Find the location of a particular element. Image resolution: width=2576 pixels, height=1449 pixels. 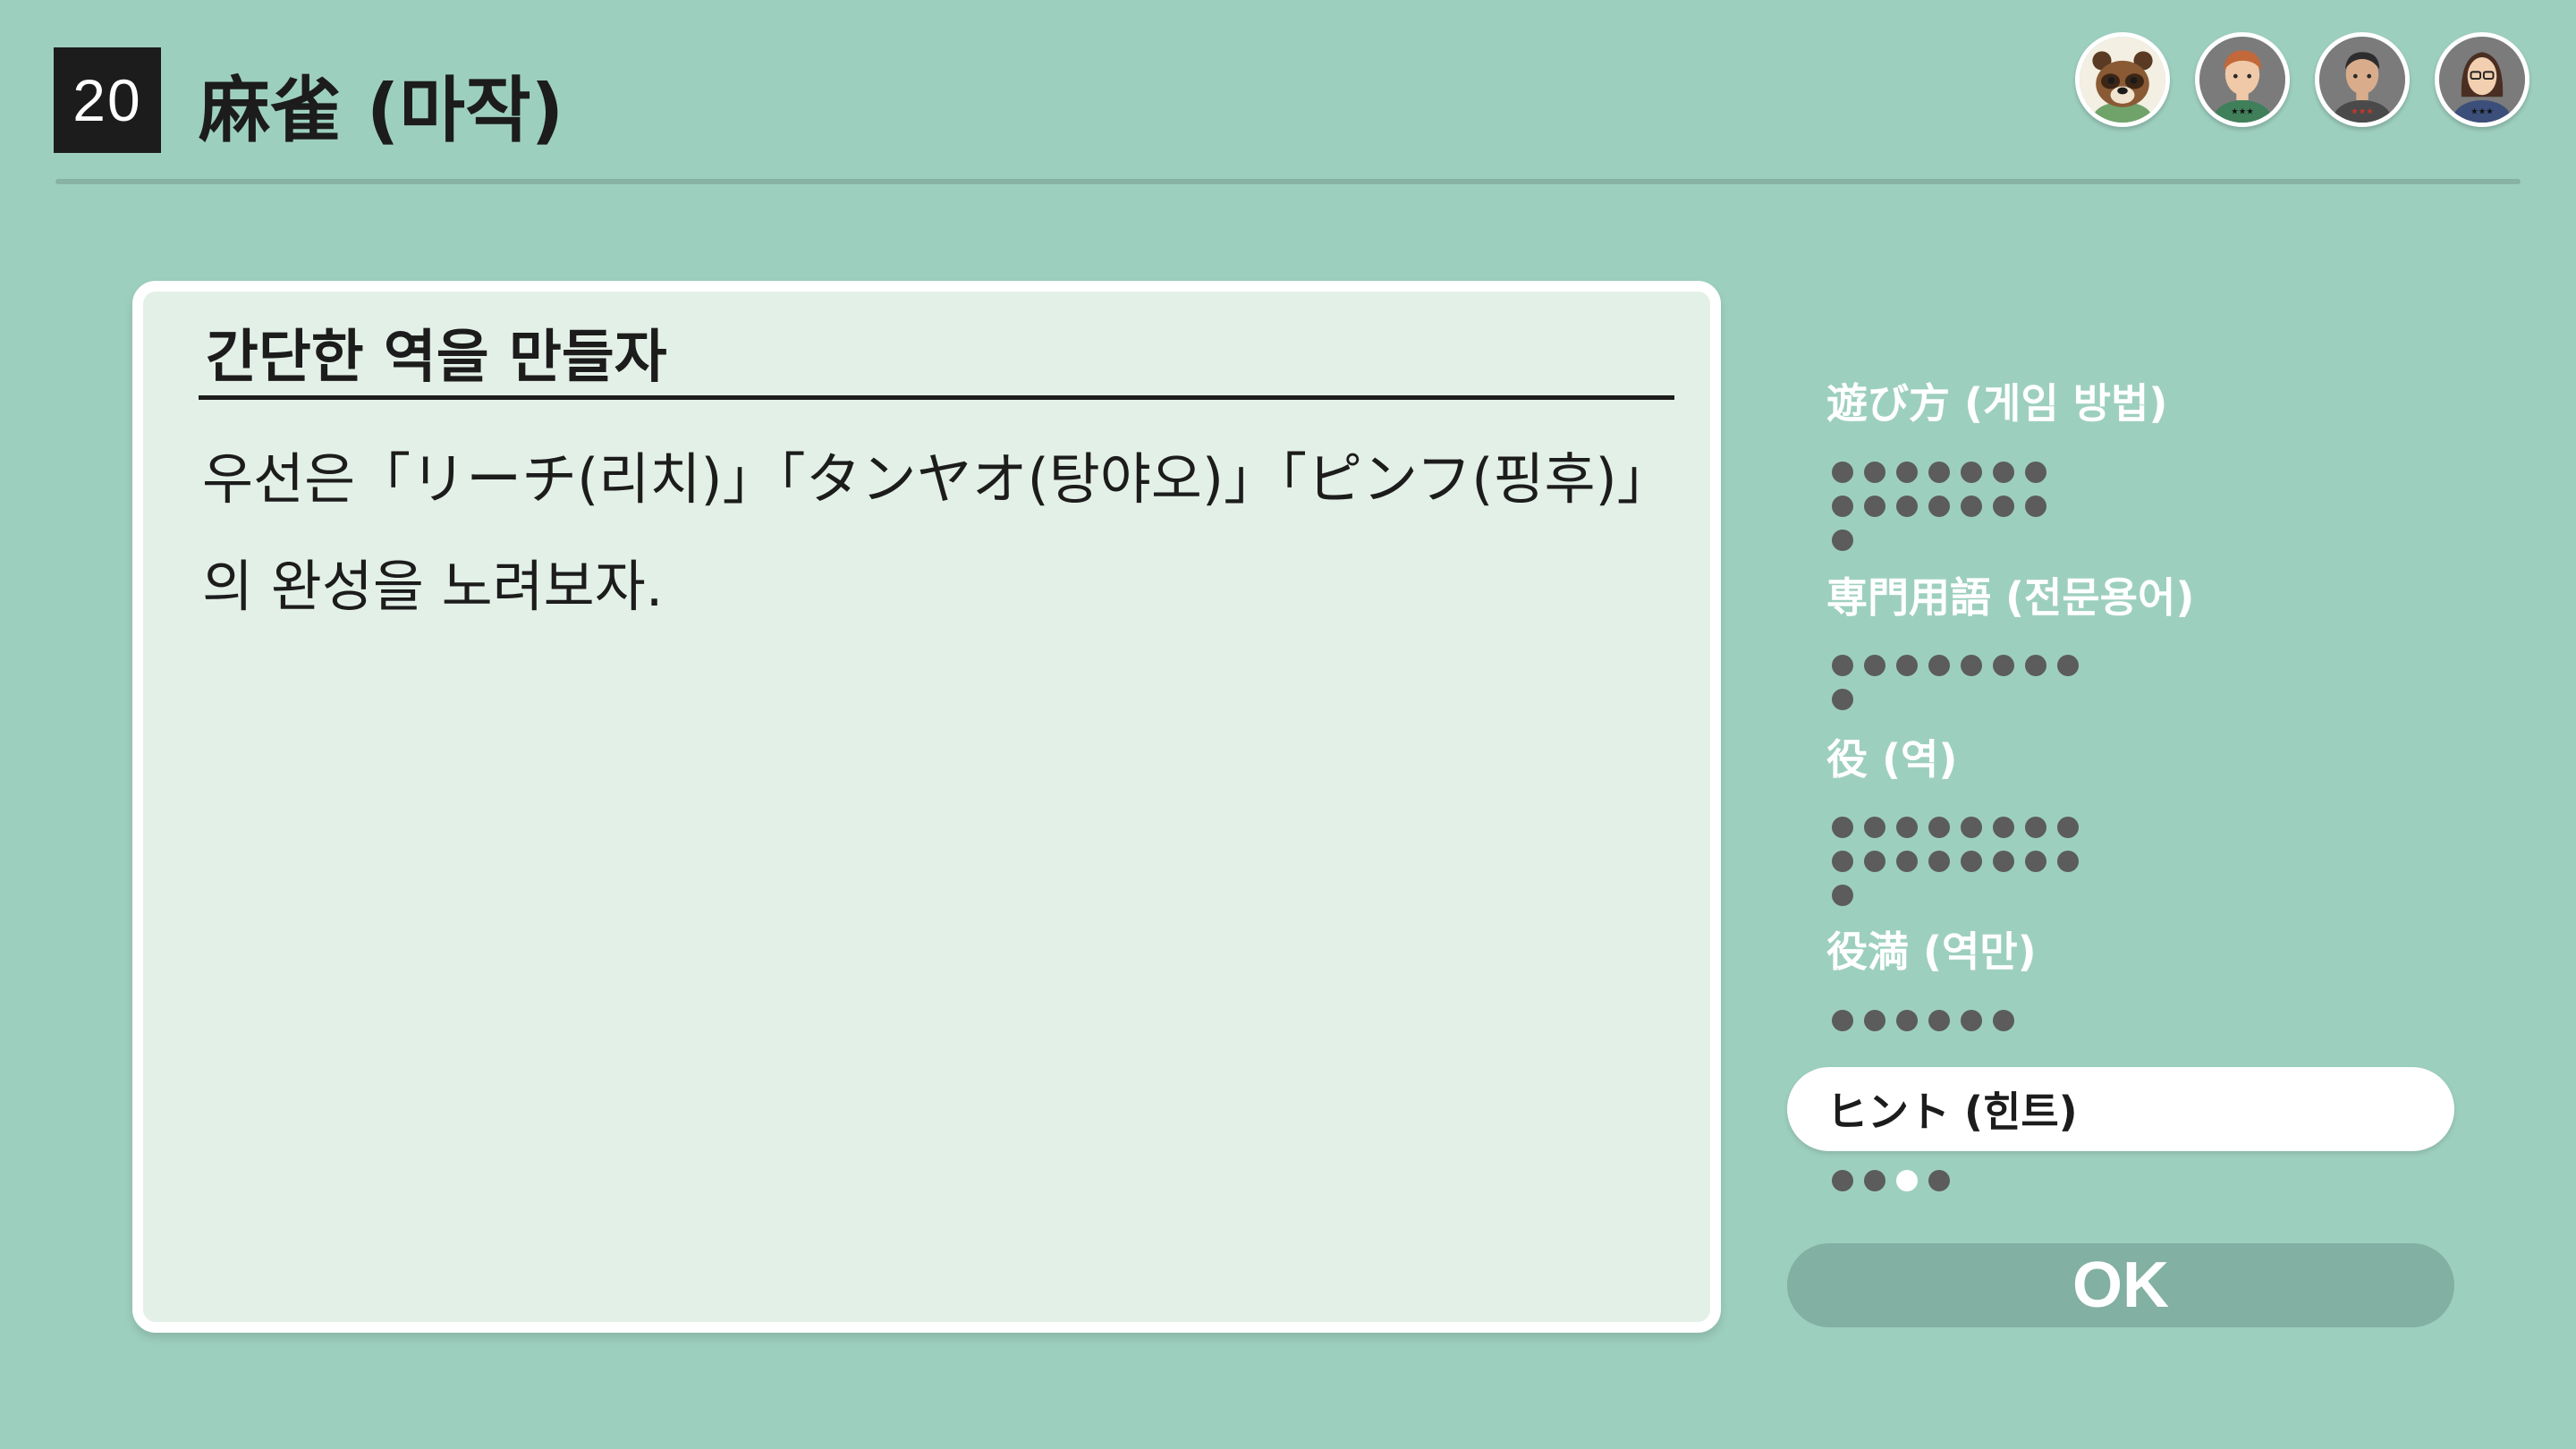

game-title: 麻雀 (마작) is located at coordinates (381, 110).